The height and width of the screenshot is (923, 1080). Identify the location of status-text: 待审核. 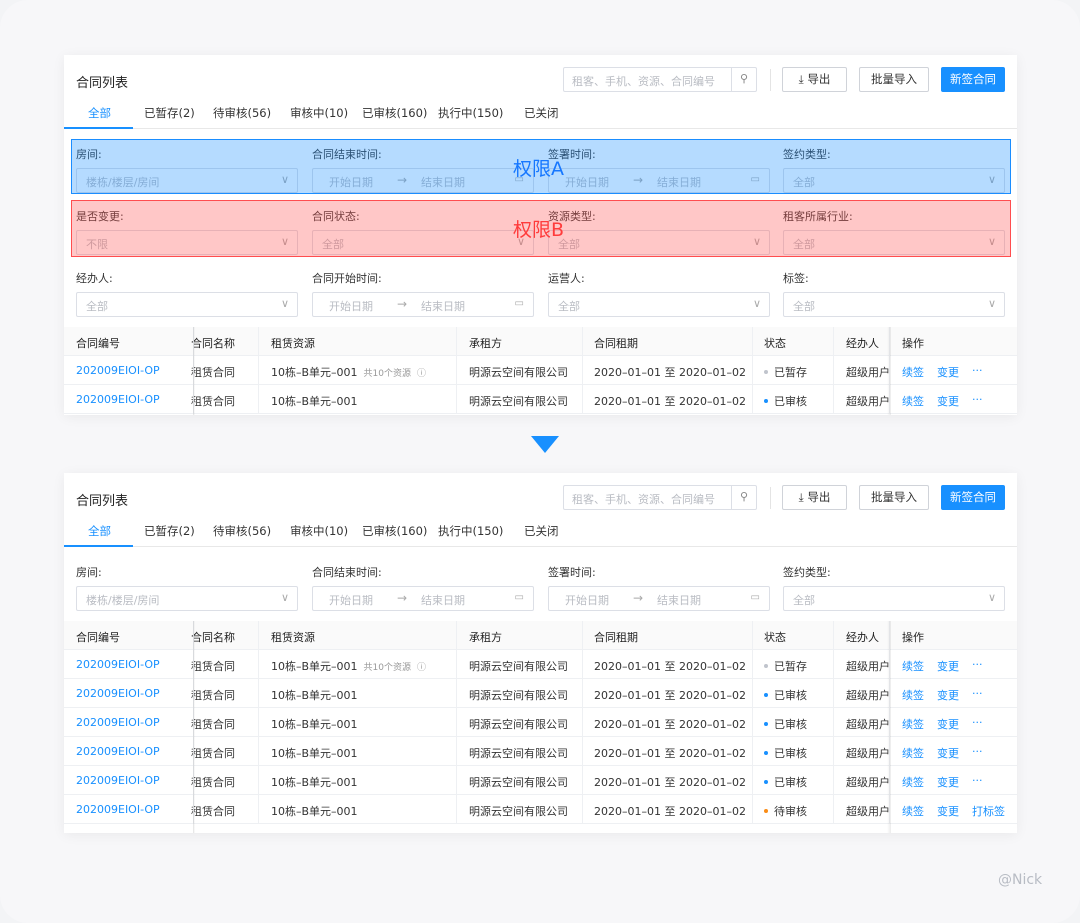
(790, 811).